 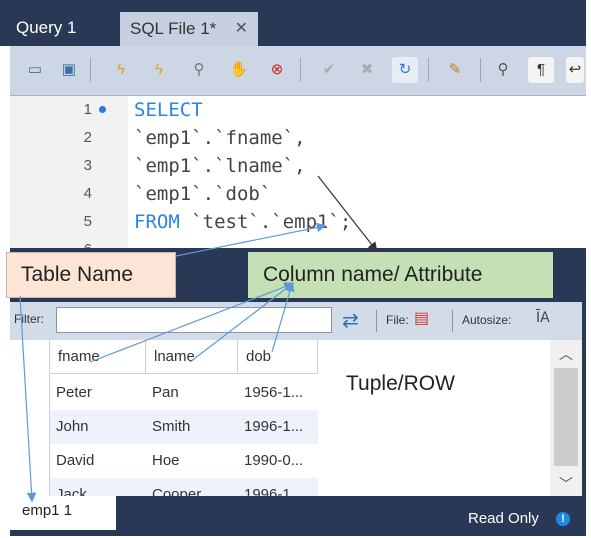 I want to click on chevron-down-icon: ﹀, so click(x=566, y=484).